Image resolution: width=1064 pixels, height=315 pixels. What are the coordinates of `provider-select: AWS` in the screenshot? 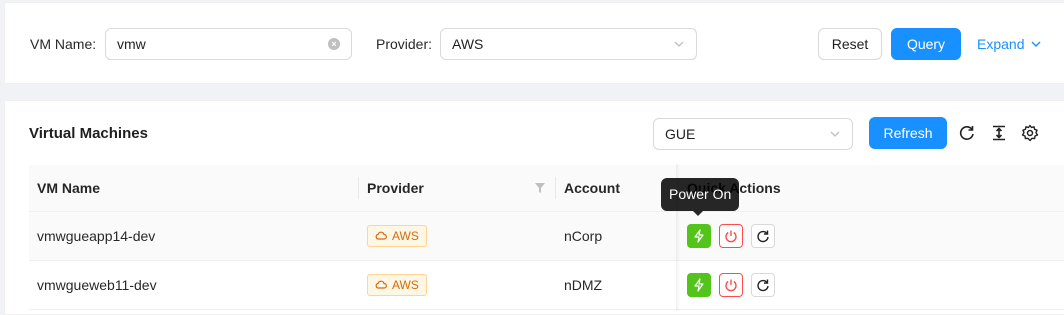 It's located at (568, 44).